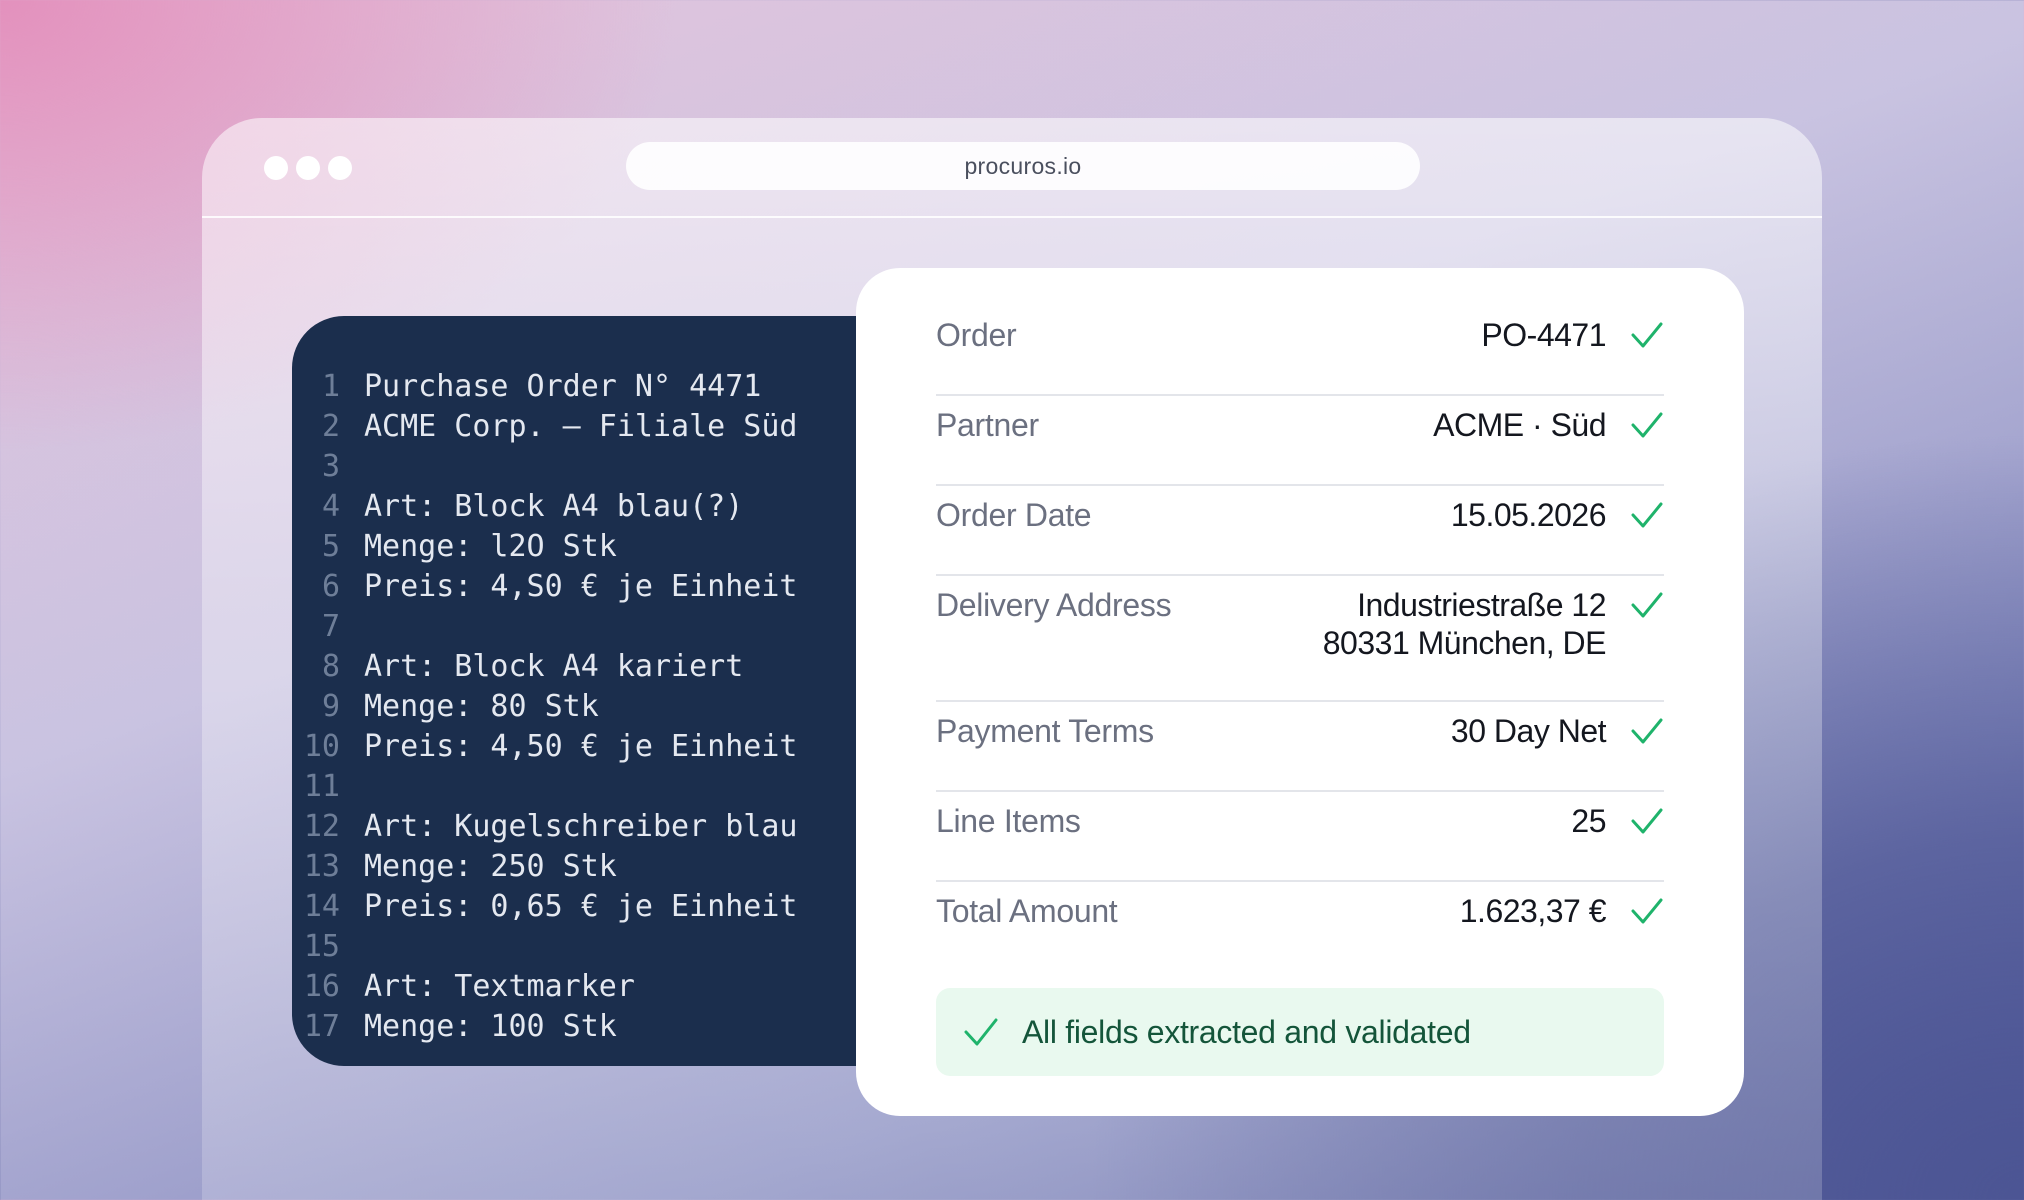  I want to click on line-number: 11, so click(321, 786).